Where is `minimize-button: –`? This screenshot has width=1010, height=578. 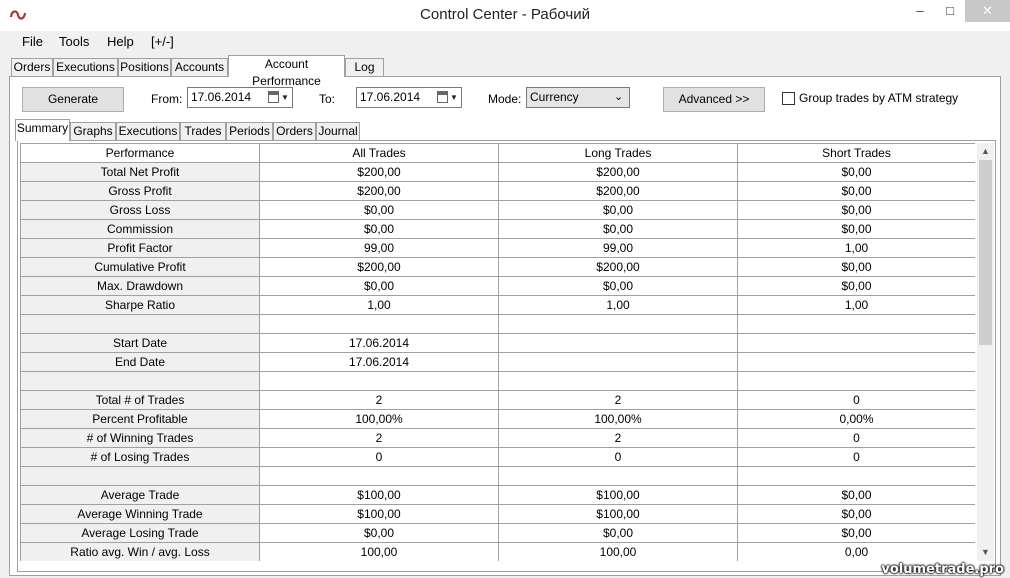
minimize-button: – is located at coordinates (920, 11).